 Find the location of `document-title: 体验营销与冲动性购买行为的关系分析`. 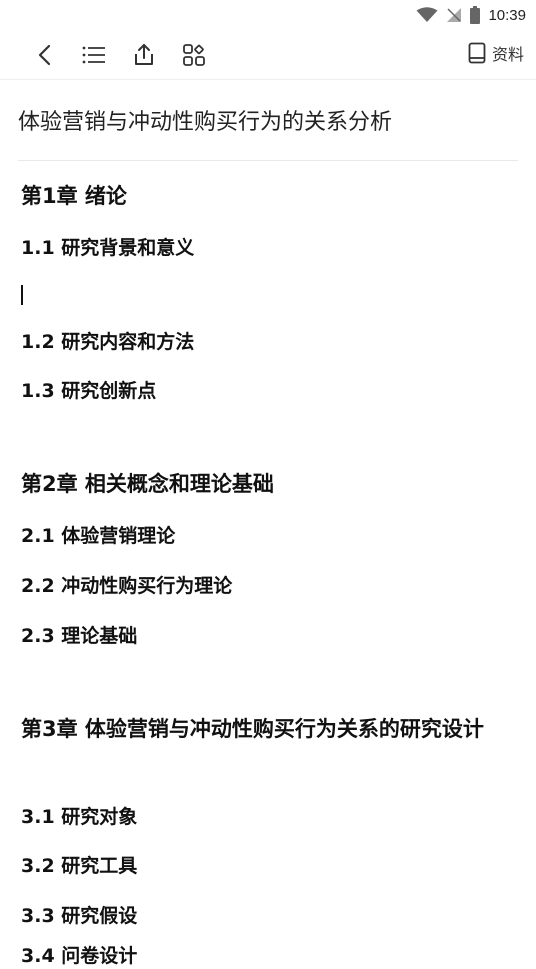

document-title: 体验营销与冲动性购买行为的关系分析 is located at coordinates (268, 132).